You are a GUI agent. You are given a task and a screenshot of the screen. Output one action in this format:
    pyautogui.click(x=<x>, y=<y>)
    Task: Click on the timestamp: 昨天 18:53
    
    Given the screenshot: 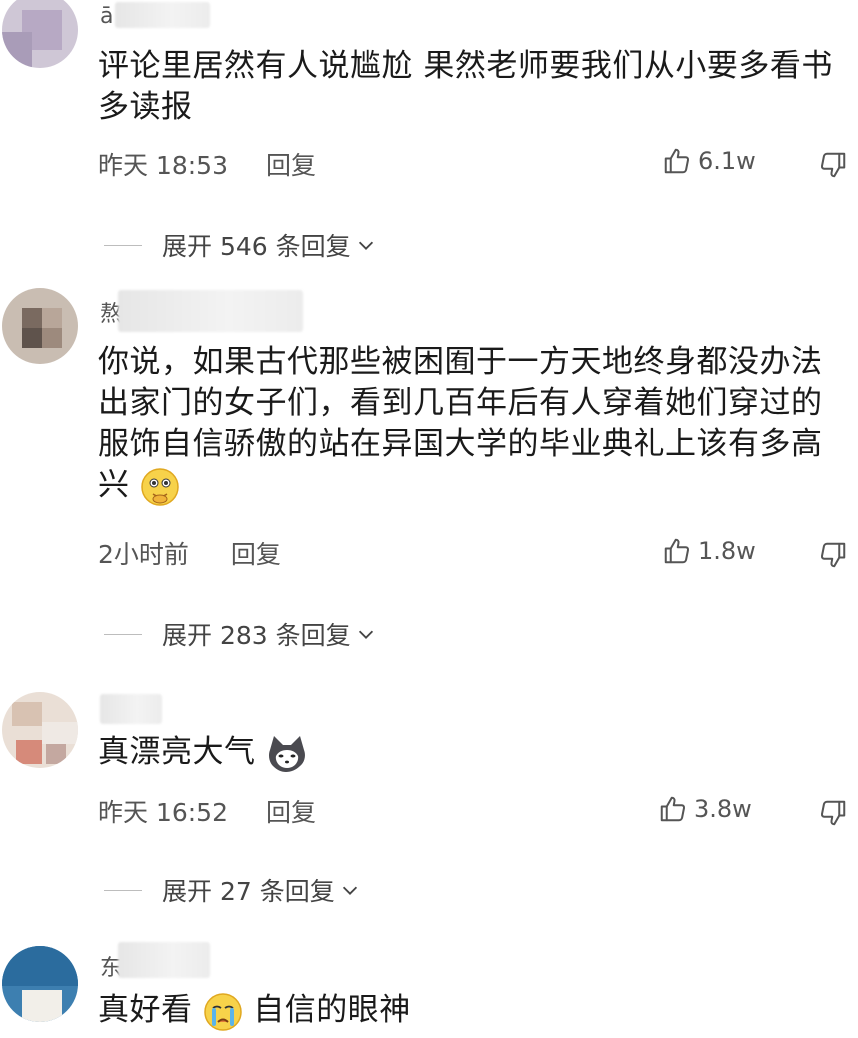 What is the action you would take?
    pyautogui.click(x=163, y=165)
    